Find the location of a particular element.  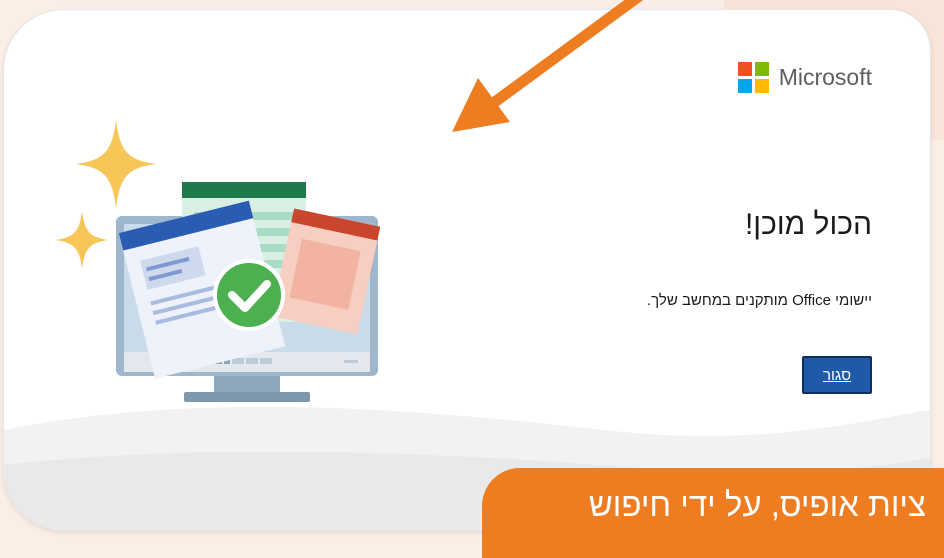

banner-text: ציות אופיס, על ידי חיפוש is located at coordinates (757, 504).